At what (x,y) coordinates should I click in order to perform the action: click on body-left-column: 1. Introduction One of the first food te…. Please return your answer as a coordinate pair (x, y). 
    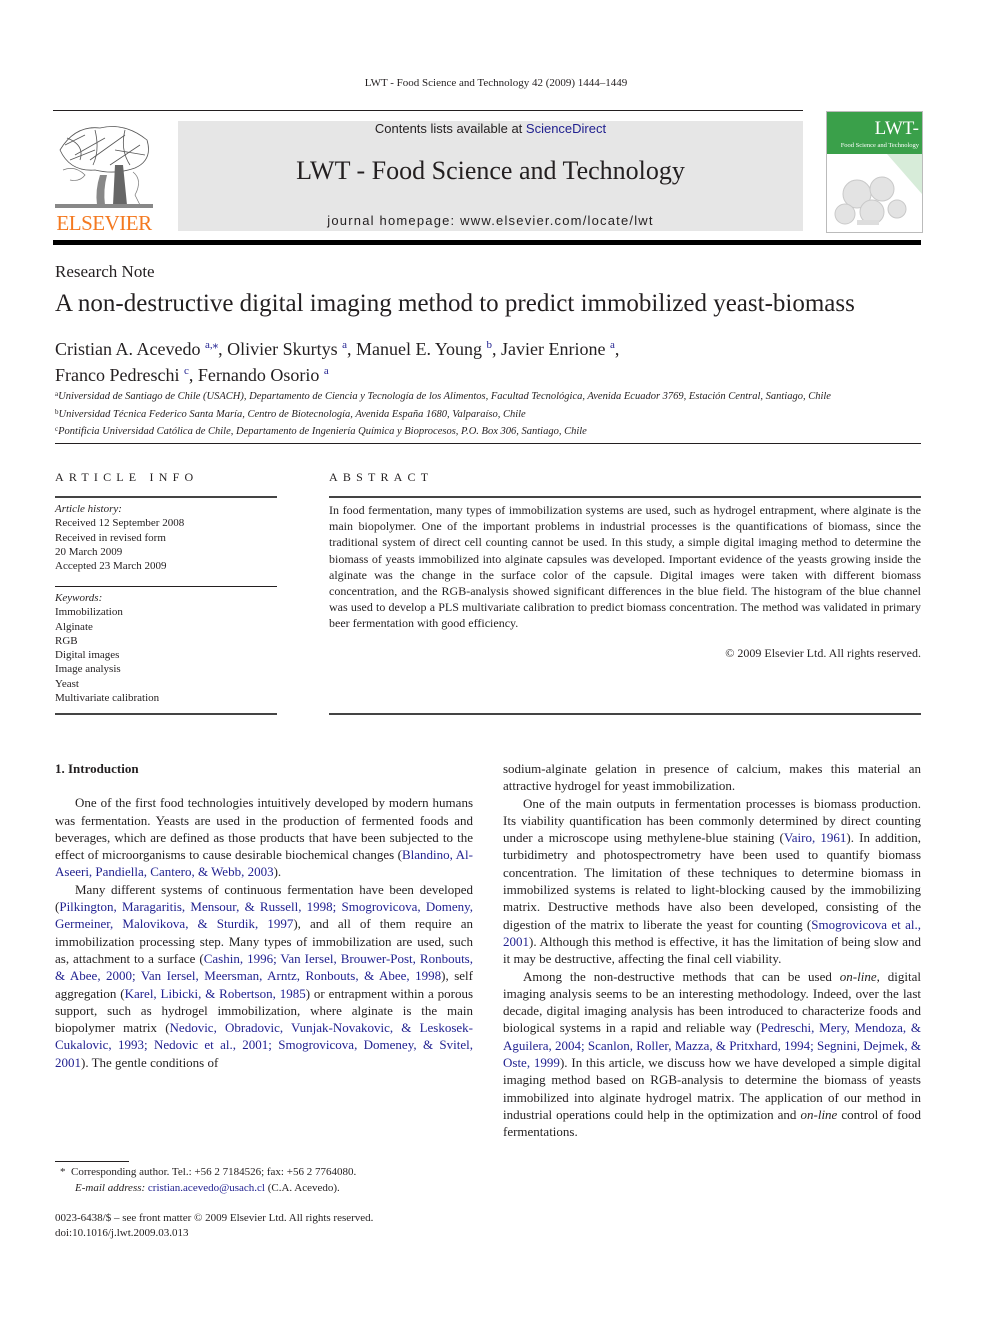
    Looking at the image, I should click on (264, 915).